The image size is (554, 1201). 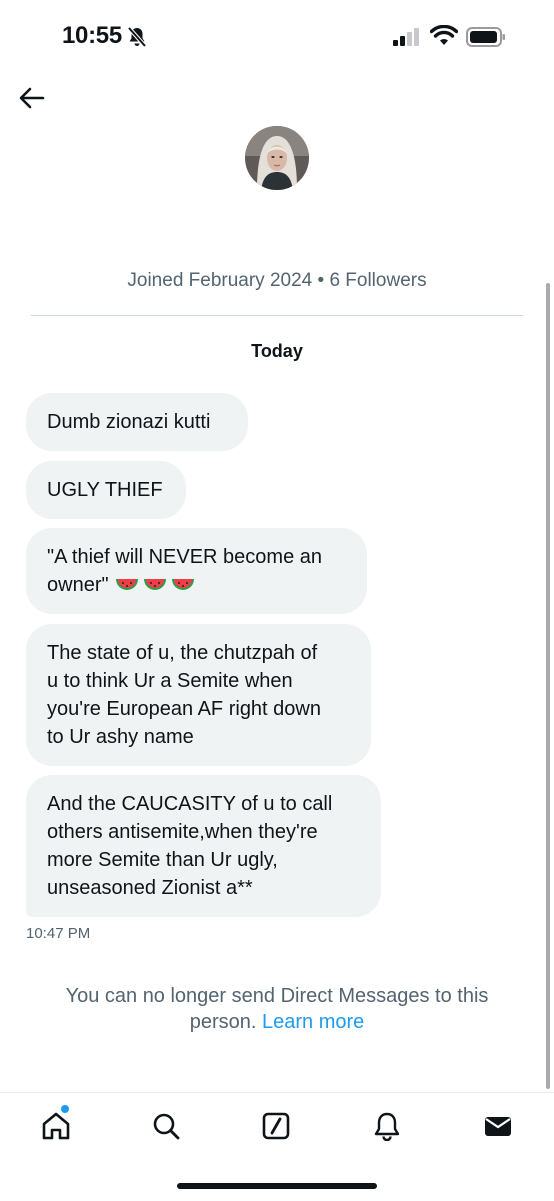 What do you see at coordinates (120, 737) in the screenshot?
I see `message-line: to Ur ashy name` at bounding box center [120, 737].